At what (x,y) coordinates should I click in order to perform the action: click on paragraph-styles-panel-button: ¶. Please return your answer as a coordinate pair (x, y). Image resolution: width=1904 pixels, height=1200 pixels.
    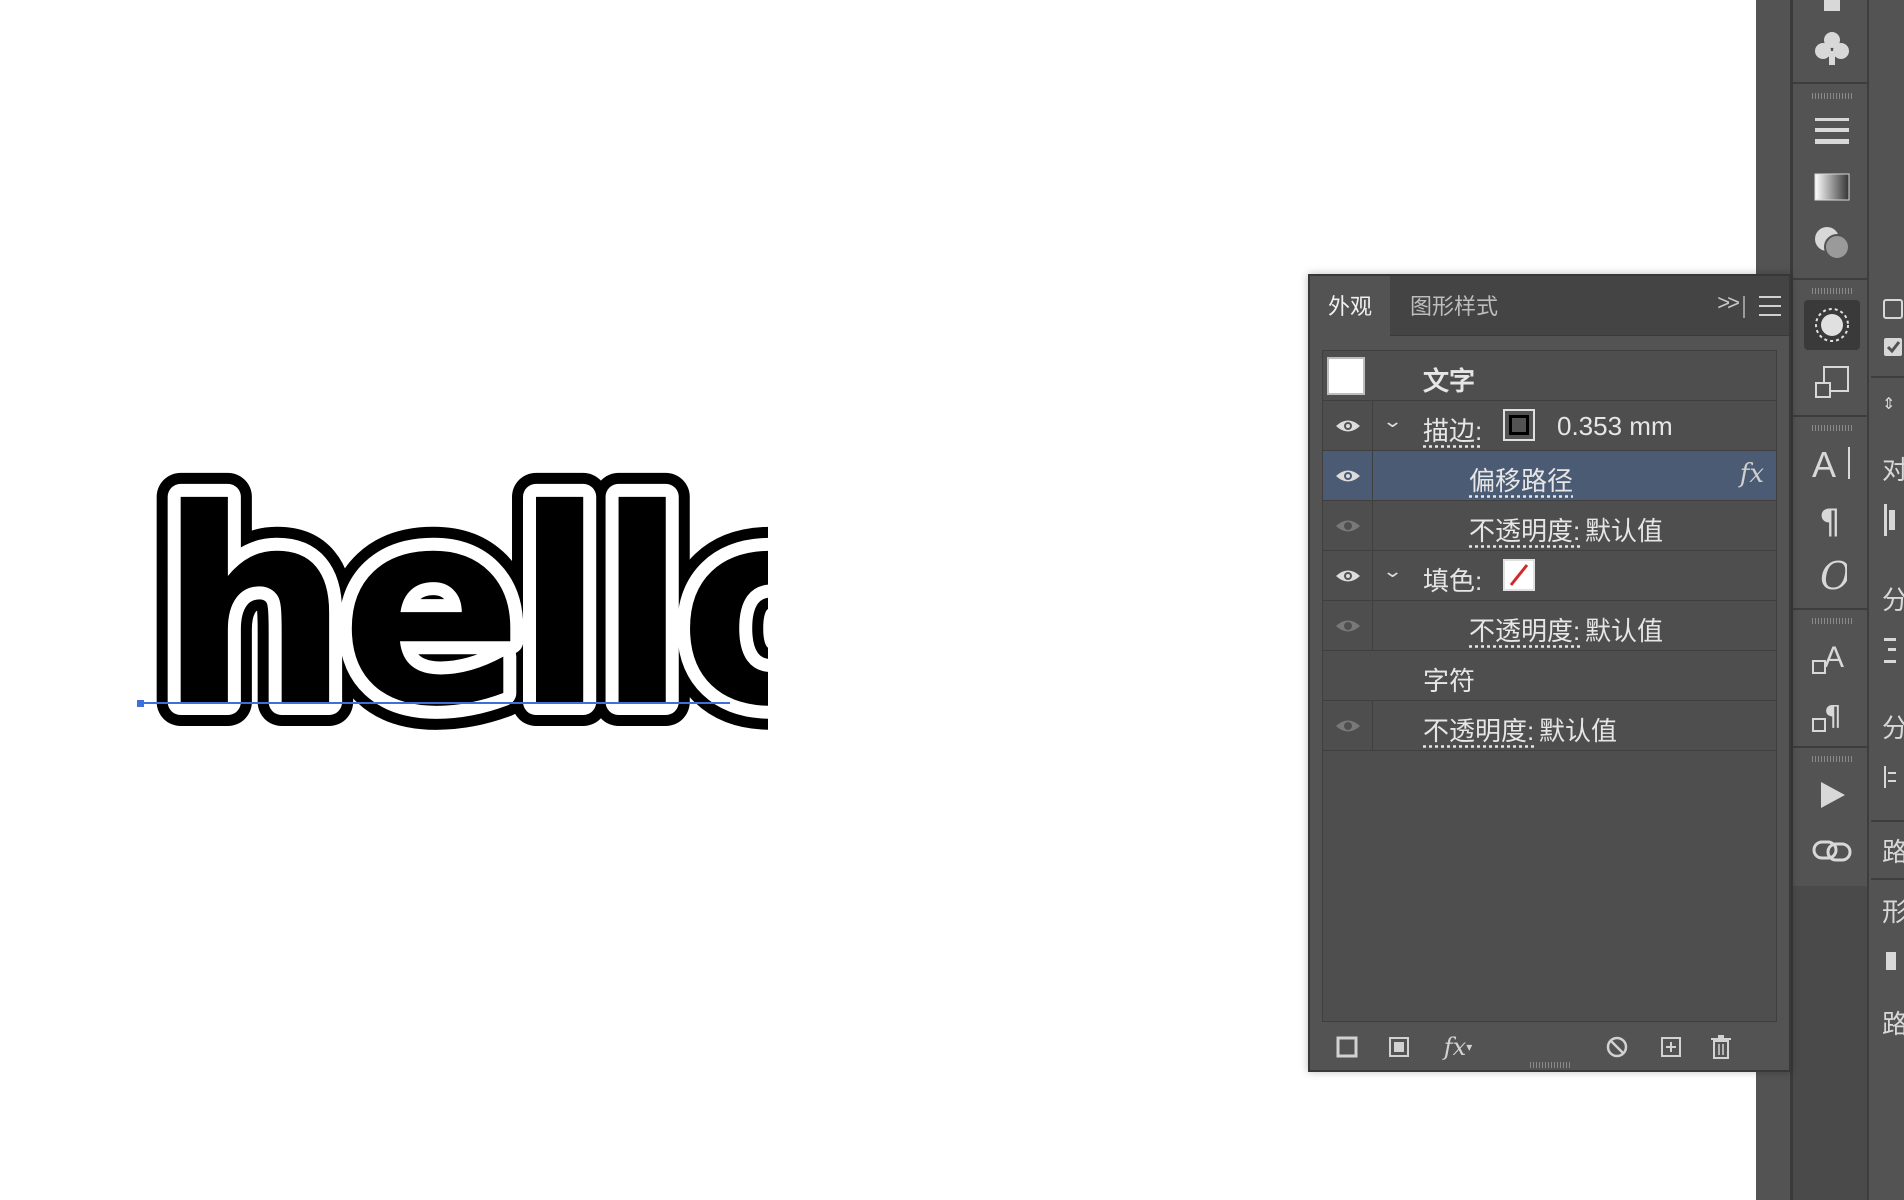
    Looking at the image, I should click on (1832, 715).